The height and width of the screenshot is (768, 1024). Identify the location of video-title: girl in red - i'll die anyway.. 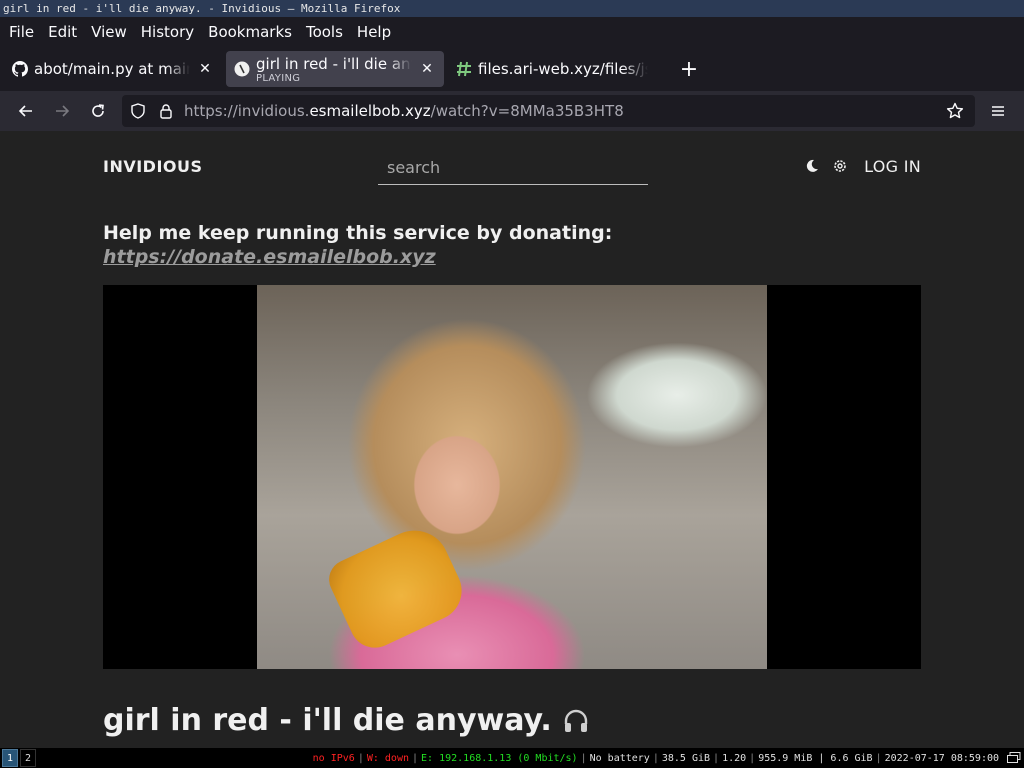
(346, 720).